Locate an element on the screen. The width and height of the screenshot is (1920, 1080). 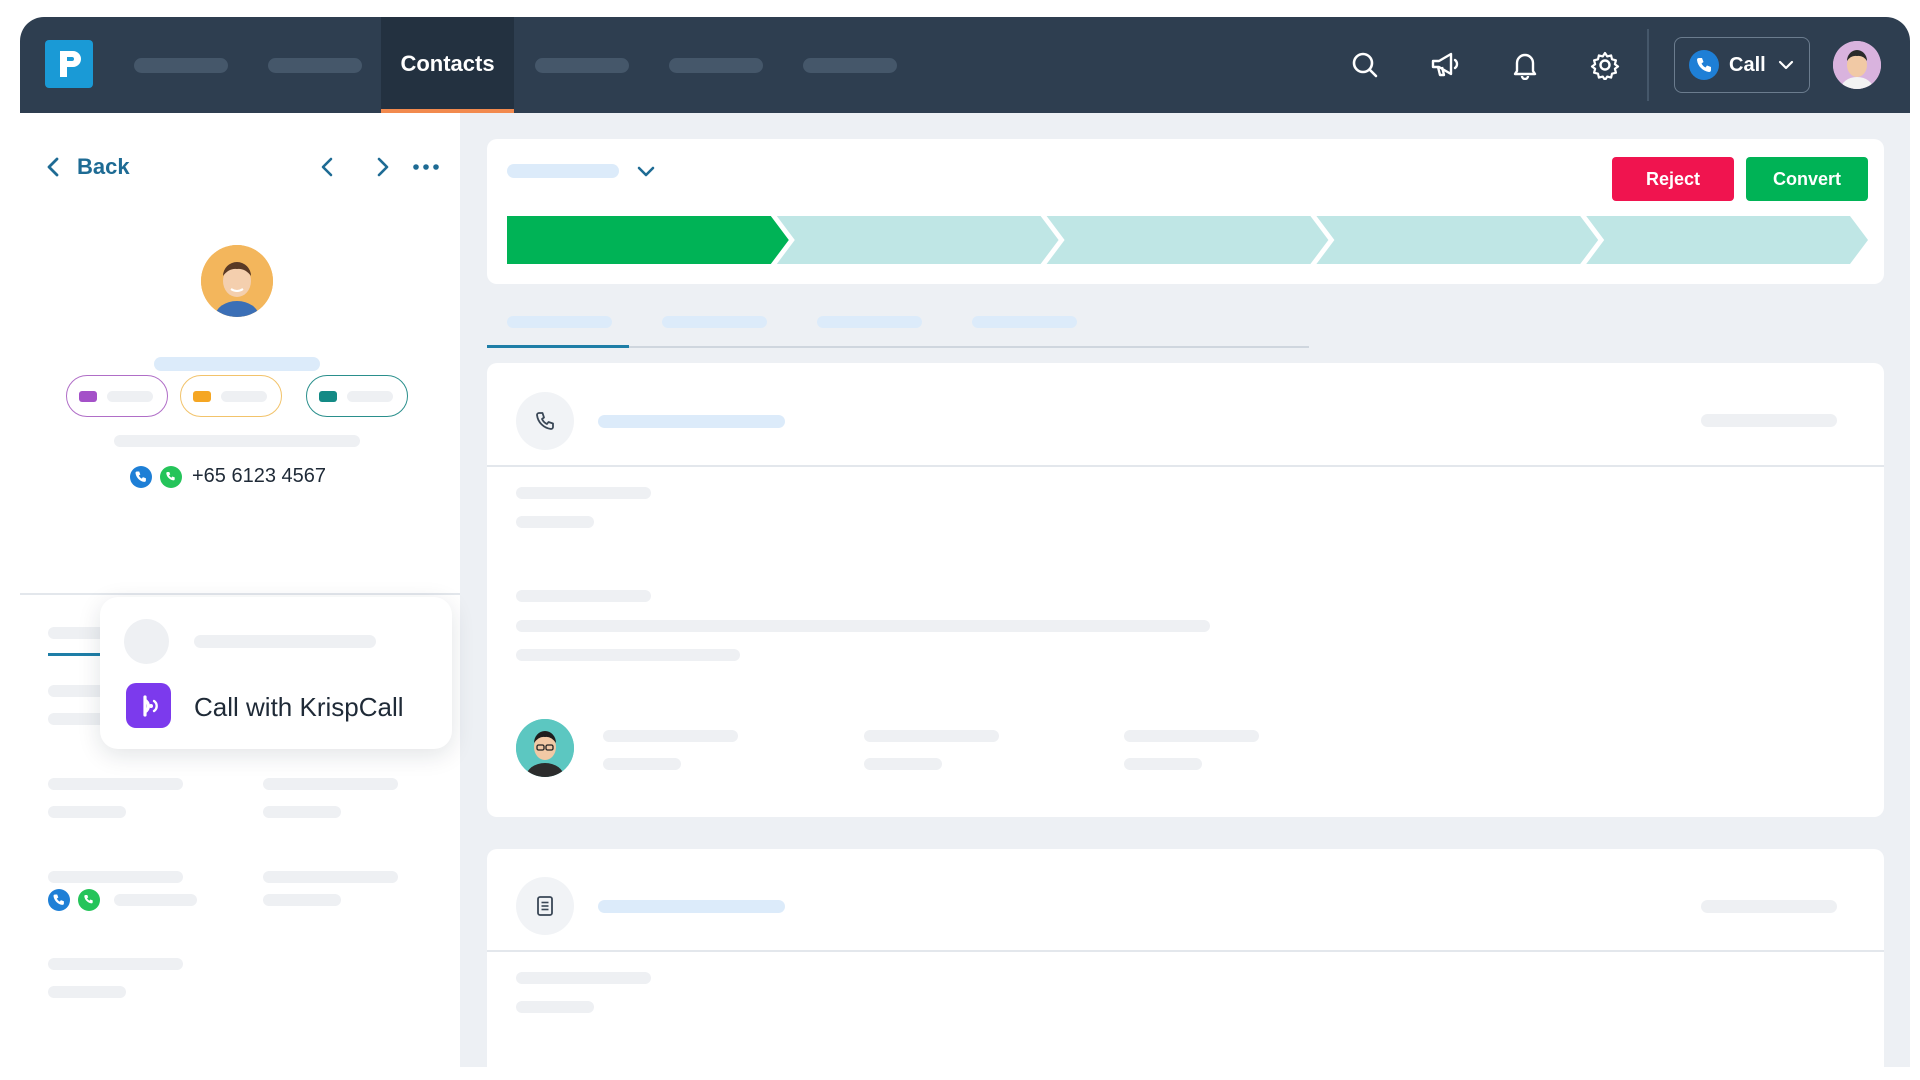
pipeline-selector-placeholder is located at coordinates (563, 171).